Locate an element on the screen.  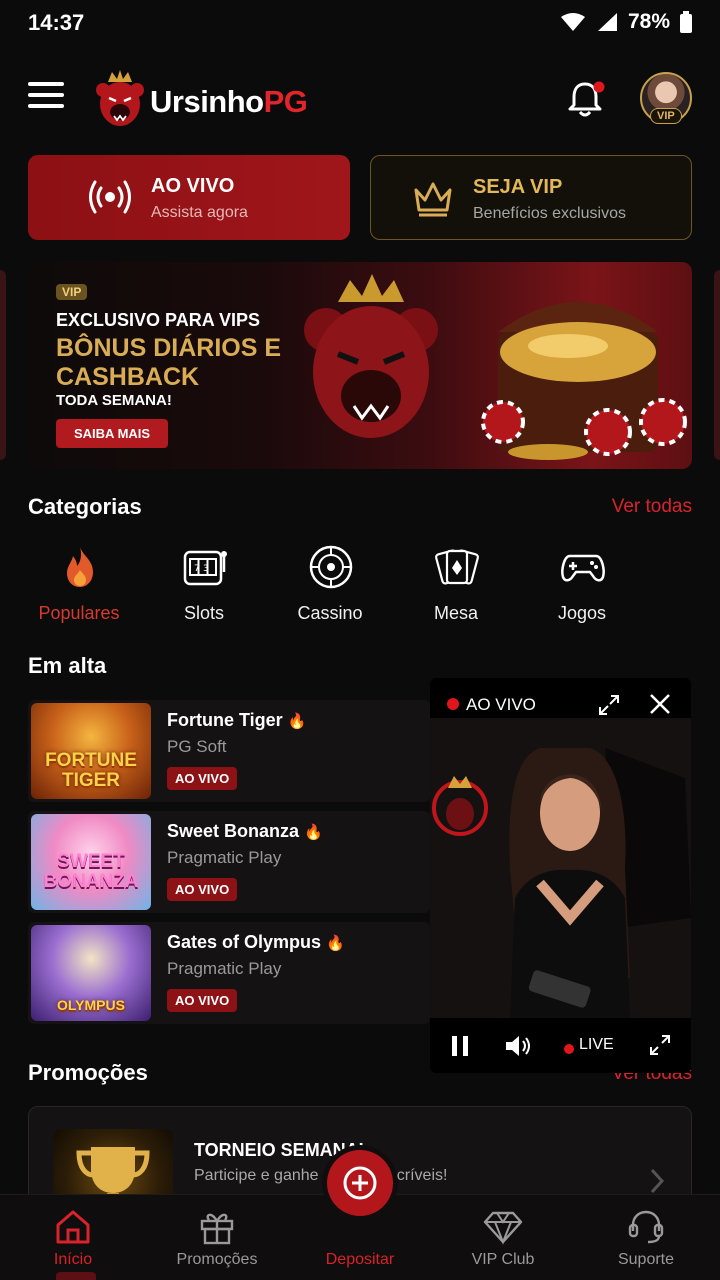
banner-headline: BÔNUS DIÁRIOS E CASHBACK is located at coordinates (169, 362).